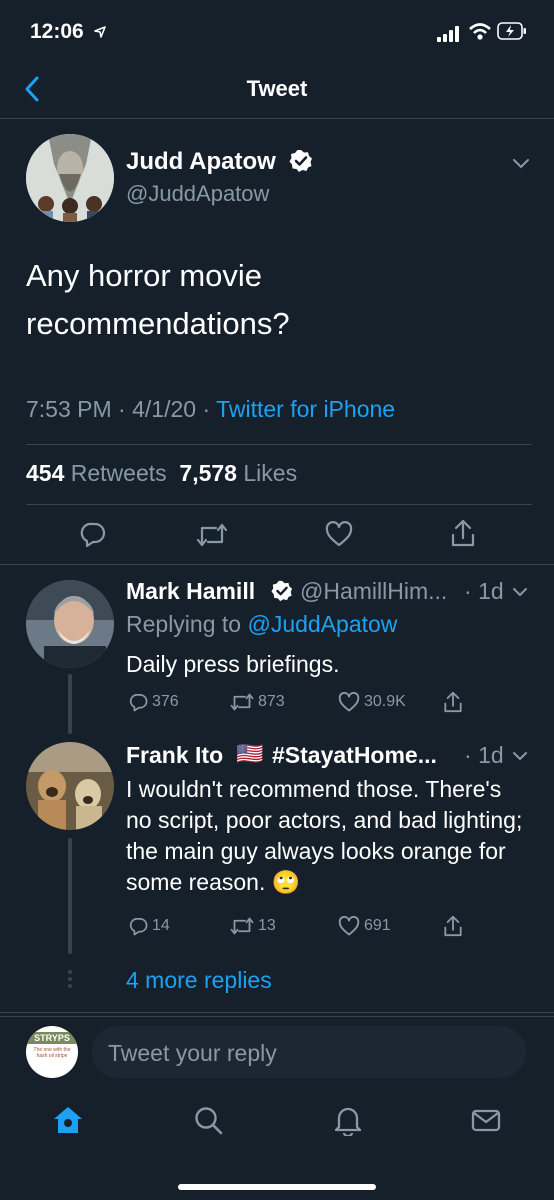  Describe the element at coordinates (165, 701) in the screenshot. I see `reply-count: 376` at that location.